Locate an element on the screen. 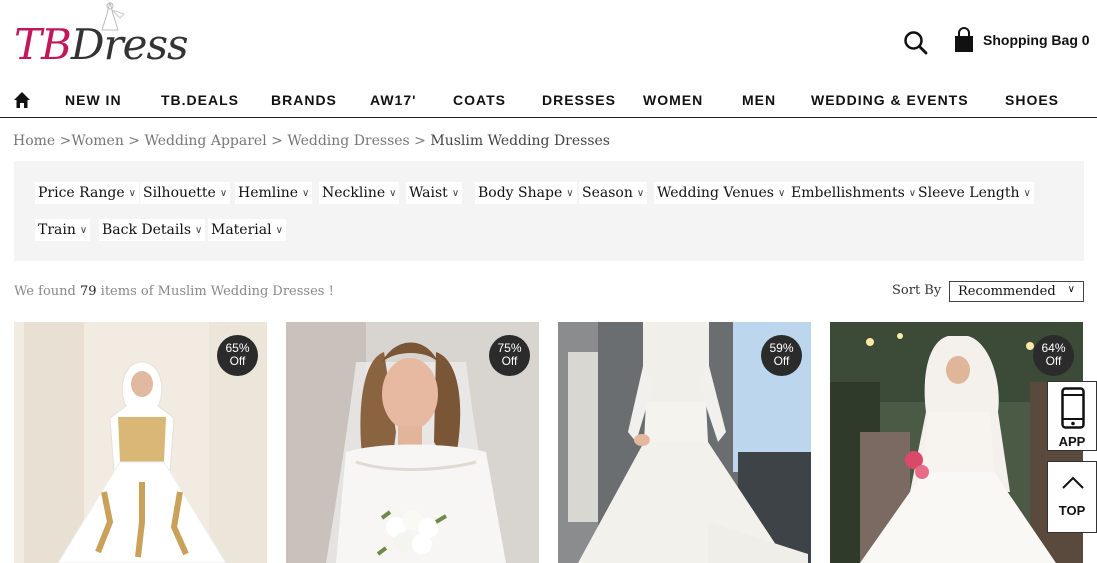  nav-tb-deals: TB.DEALS is located at coordinates (200, 100).